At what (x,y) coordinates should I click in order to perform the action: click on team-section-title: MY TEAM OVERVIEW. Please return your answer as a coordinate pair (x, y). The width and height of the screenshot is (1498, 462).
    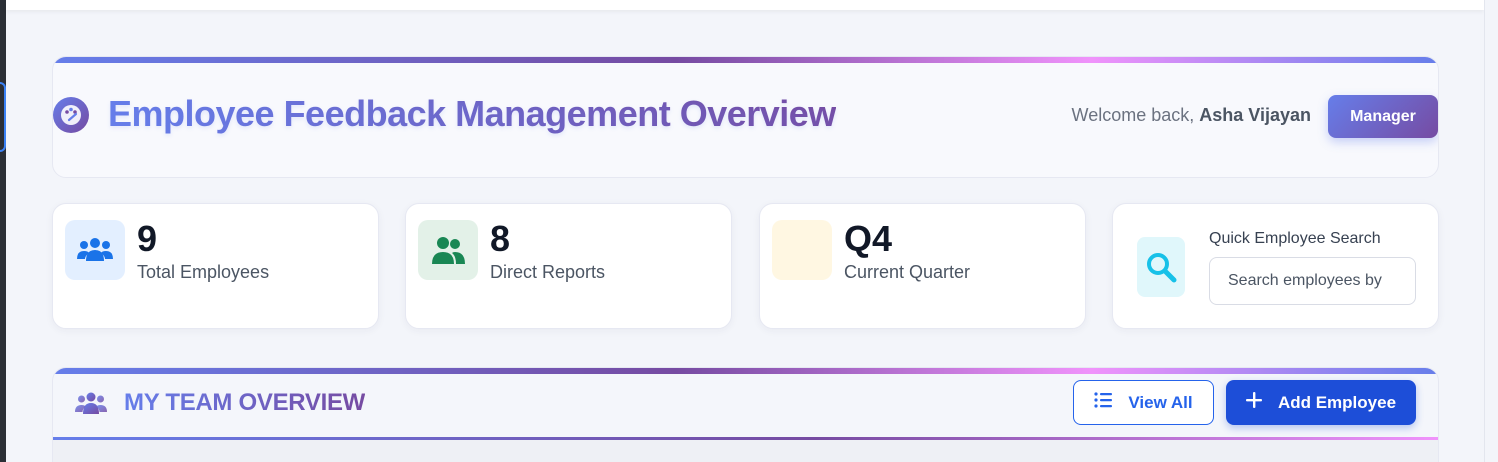
    Looking at the image, I should click on (245, 402).